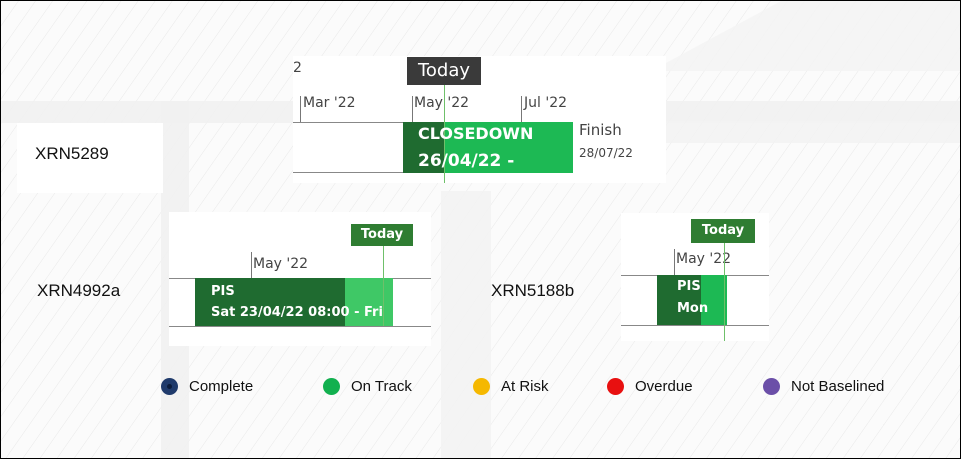  What do you see at coordinates (606, 153) in the screenshot?
I see `finish-date: 28/07/22` at bounding box center [606, 153].